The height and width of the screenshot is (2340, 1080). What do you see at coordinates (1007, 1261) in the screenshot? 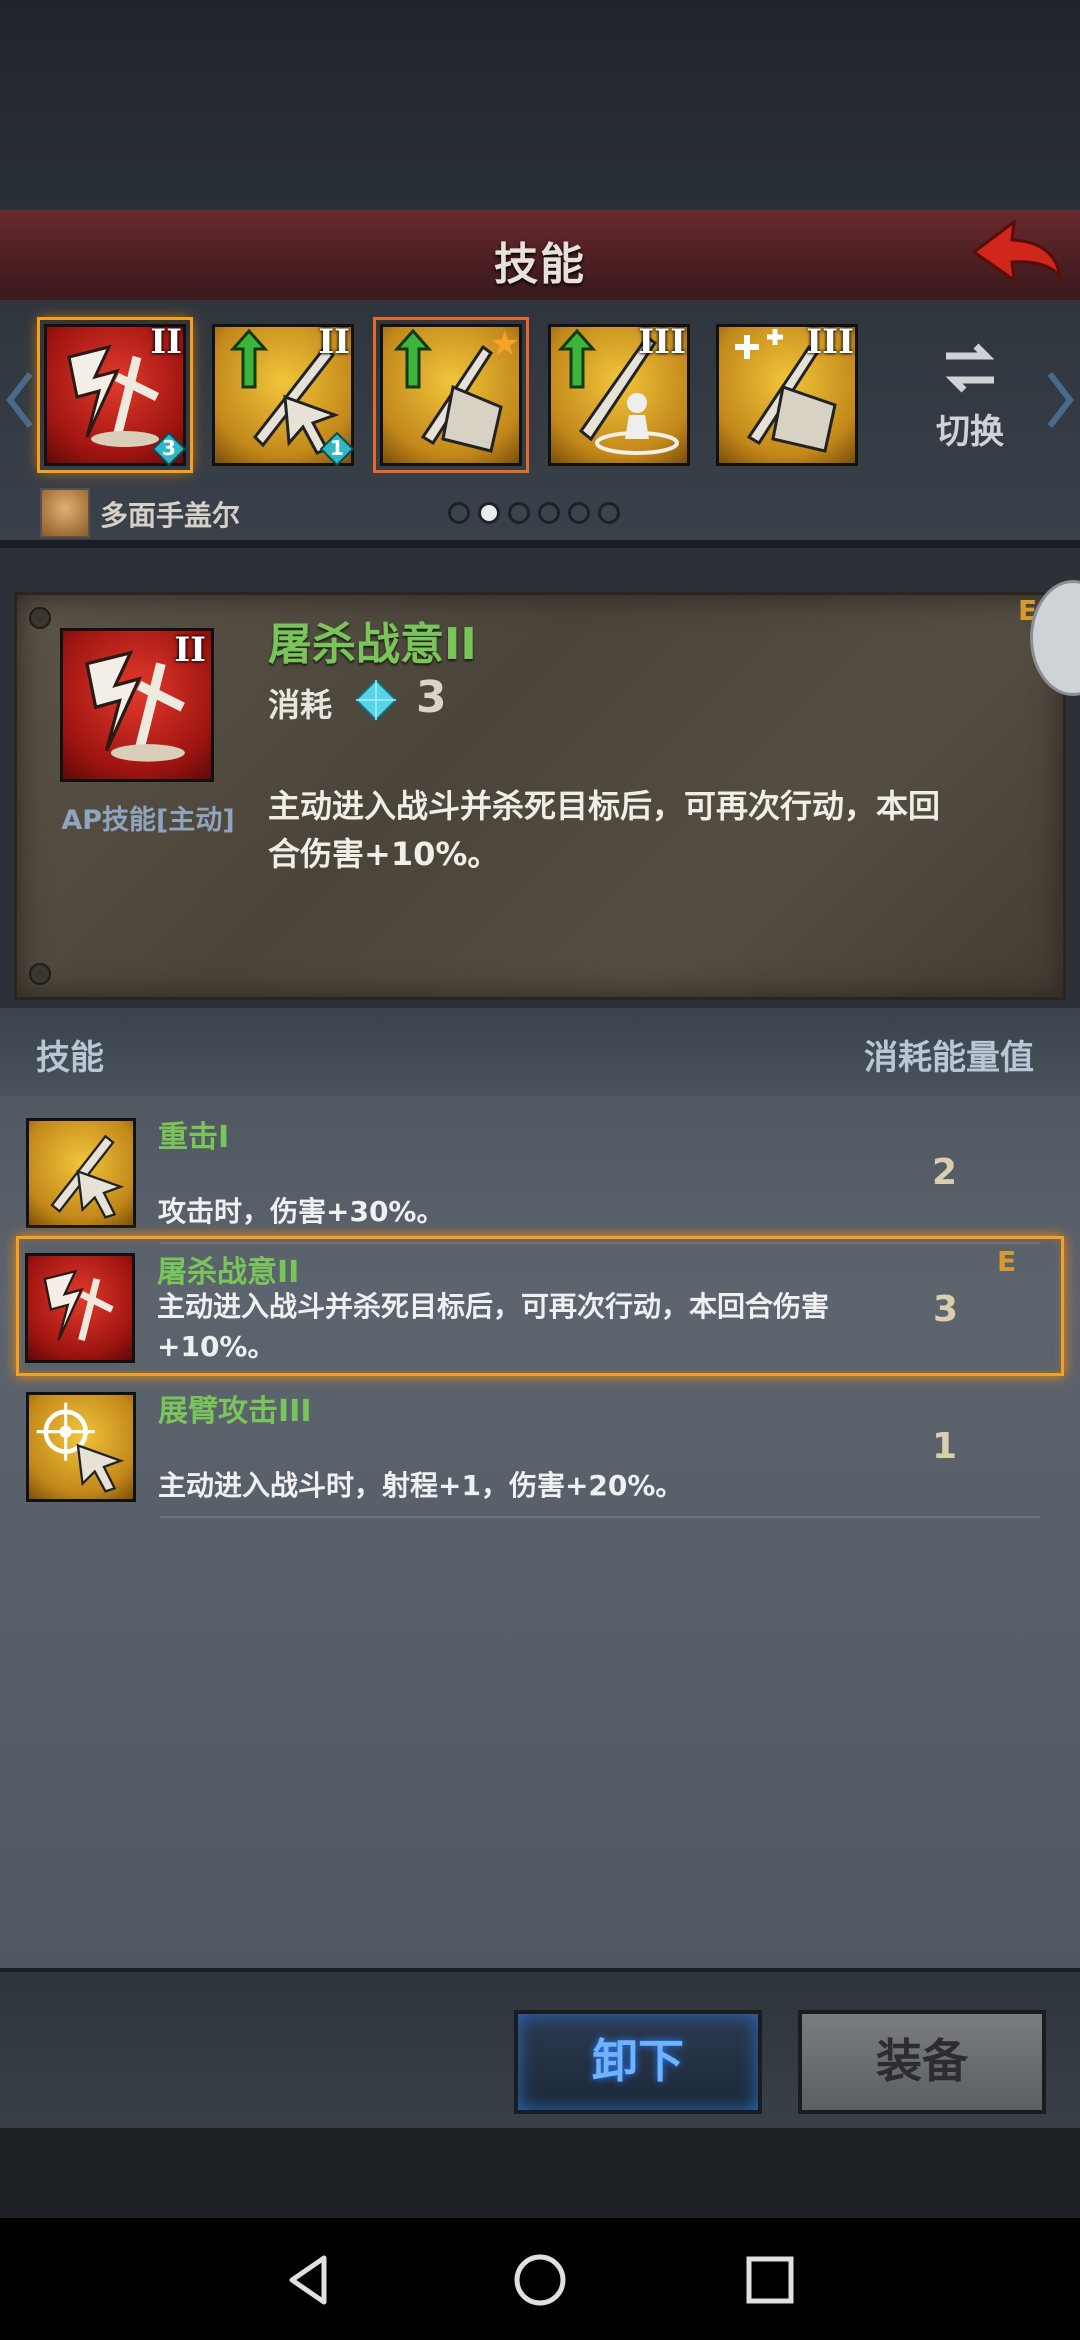
I see `equipped-mark: E` at bounding box center [1007, 1261].